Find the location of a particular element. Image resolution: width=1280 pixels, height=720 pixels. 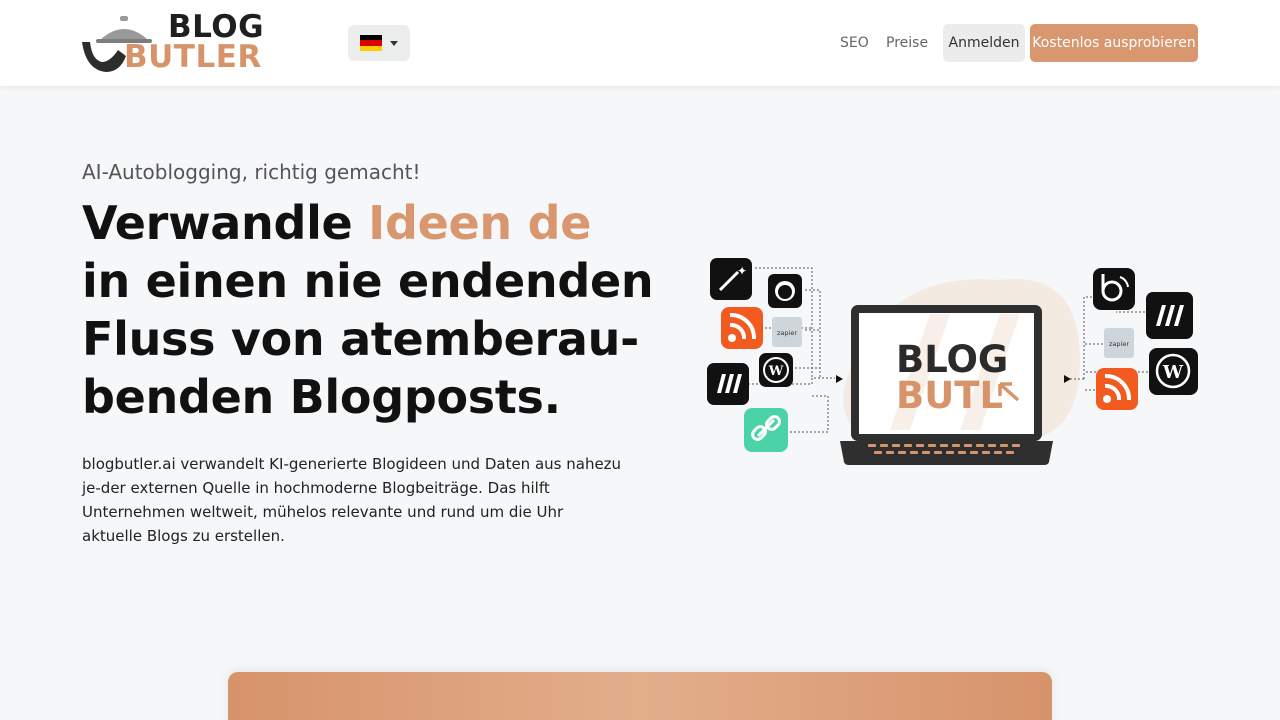

free-trial-button: Kostenlos ausprobieren is located at coordinates (1114, 43).